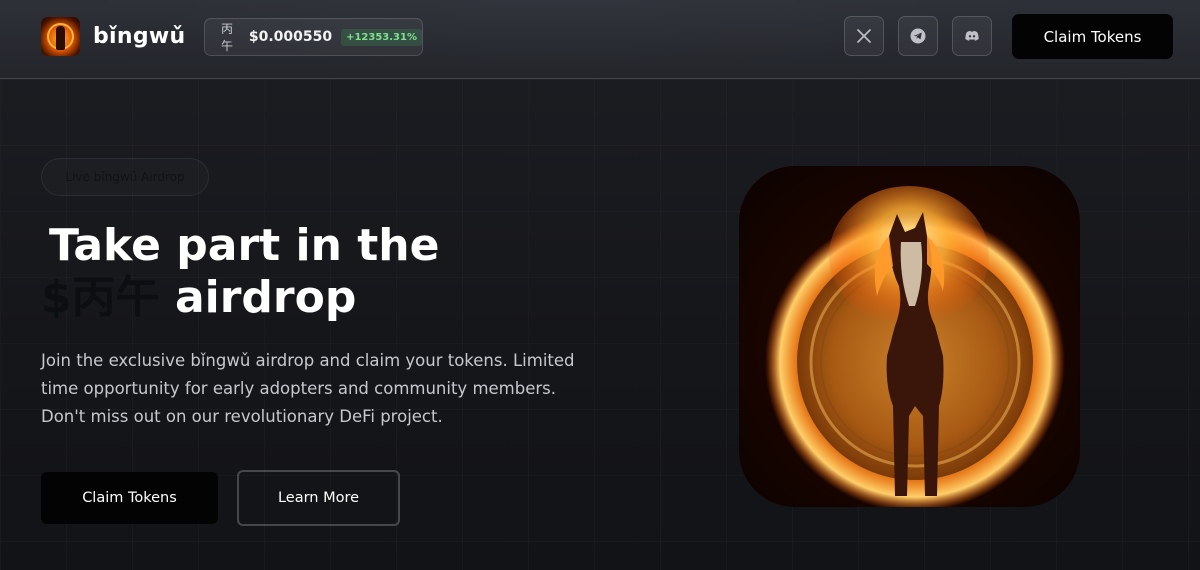 This screenshot has width=1200, height=570. I want to click on hero-title-line1: Take part in the, so click(244, 245).